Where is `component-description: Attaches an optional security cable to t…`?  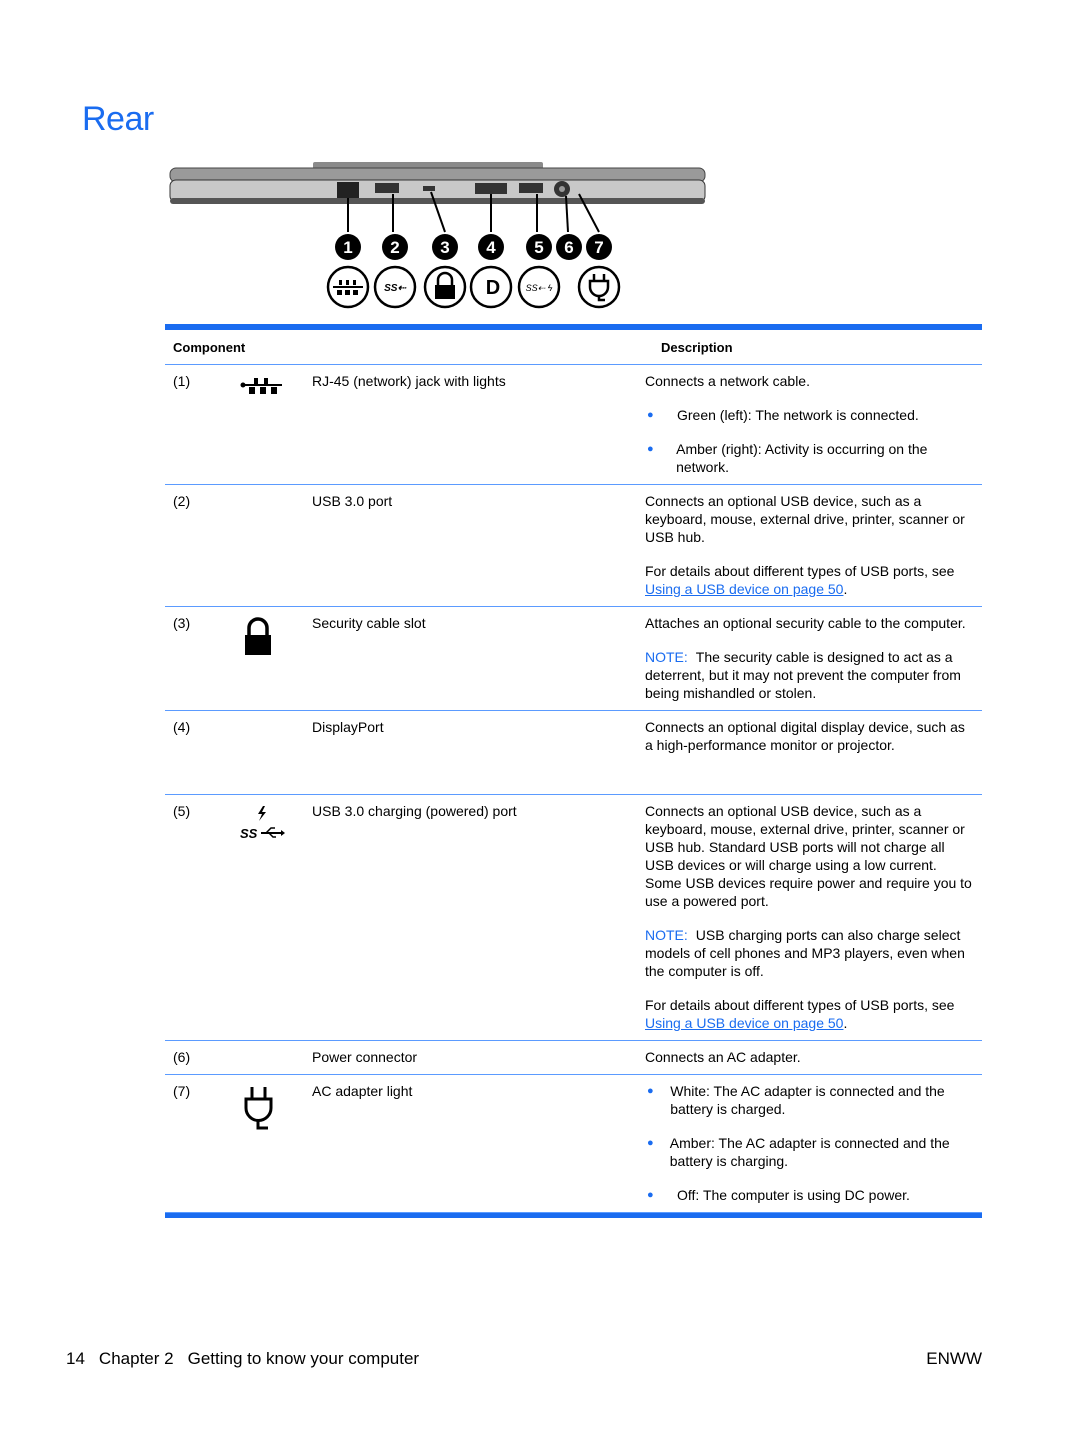 component-description: Attaches an optional security cable to t… is located at coordinates (810, 658).